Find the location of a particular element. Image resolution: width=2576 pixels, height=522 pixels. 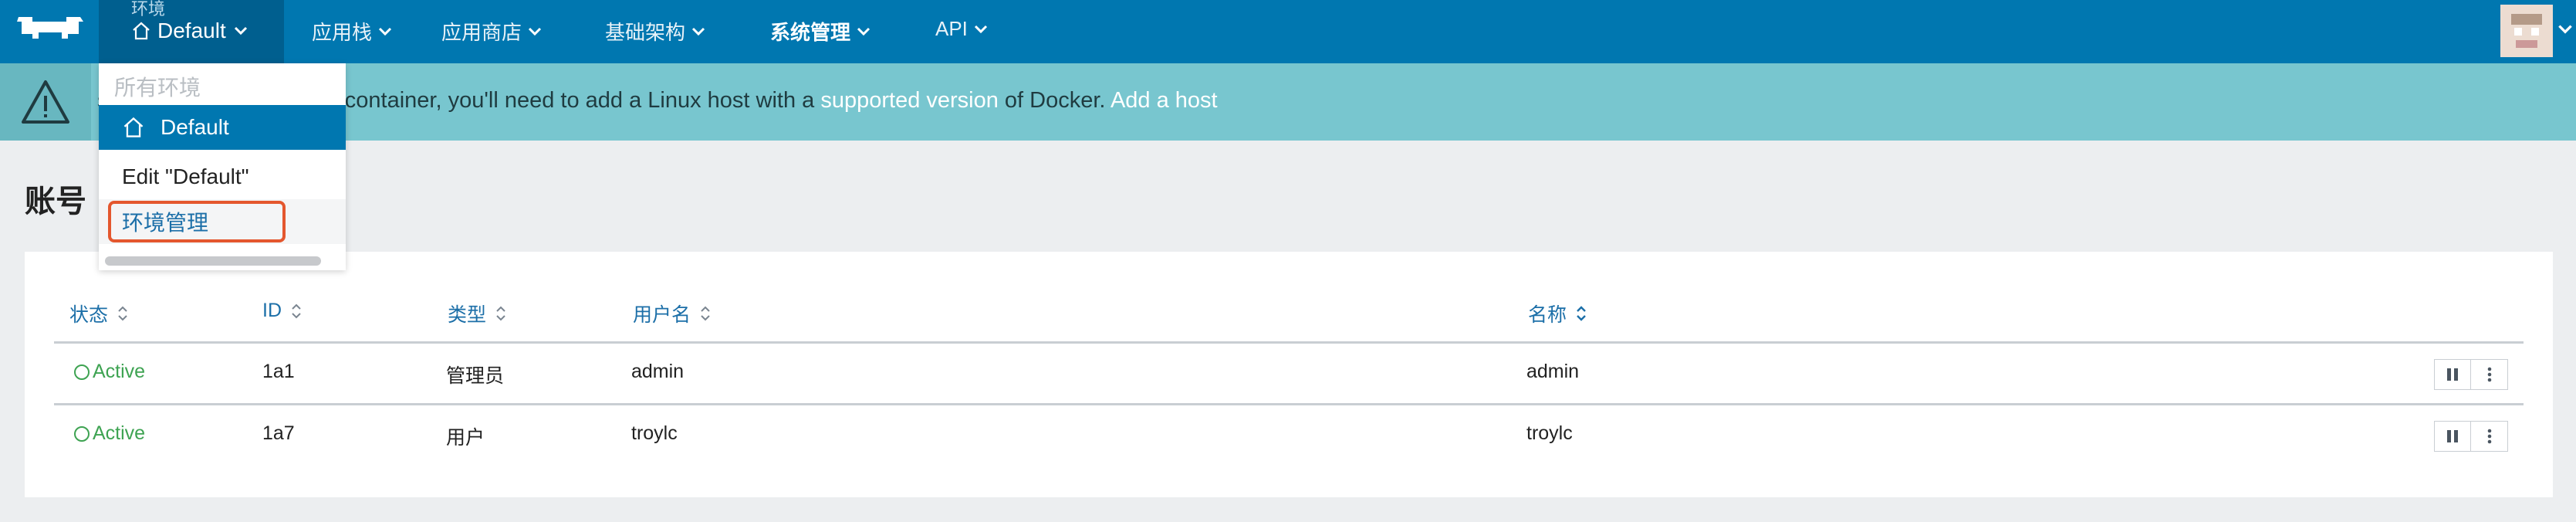

avatar is located at coordinates (2526, 31).